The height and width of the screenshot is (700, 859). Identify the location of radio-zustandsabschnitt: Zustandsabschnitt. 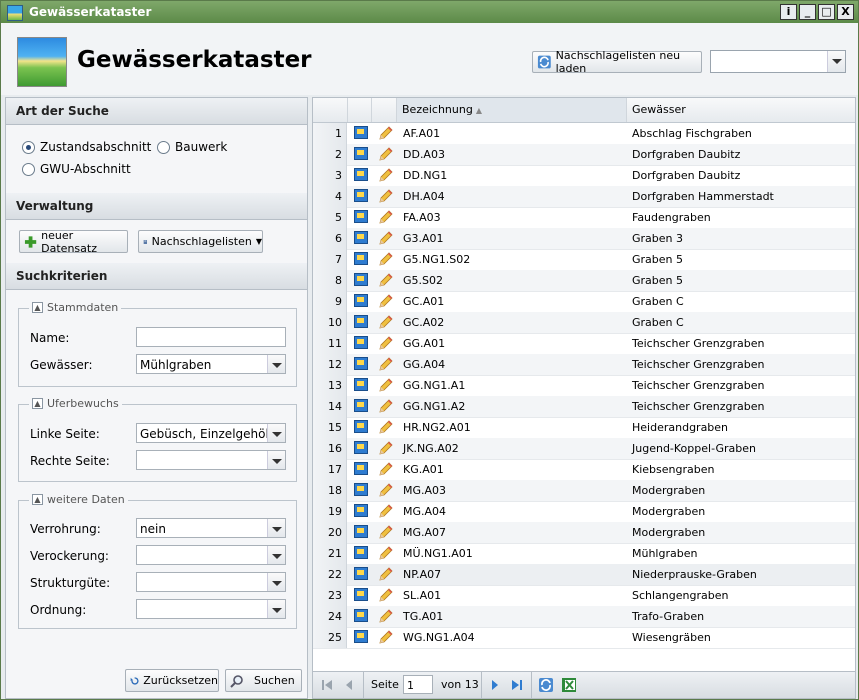
(86, 147).